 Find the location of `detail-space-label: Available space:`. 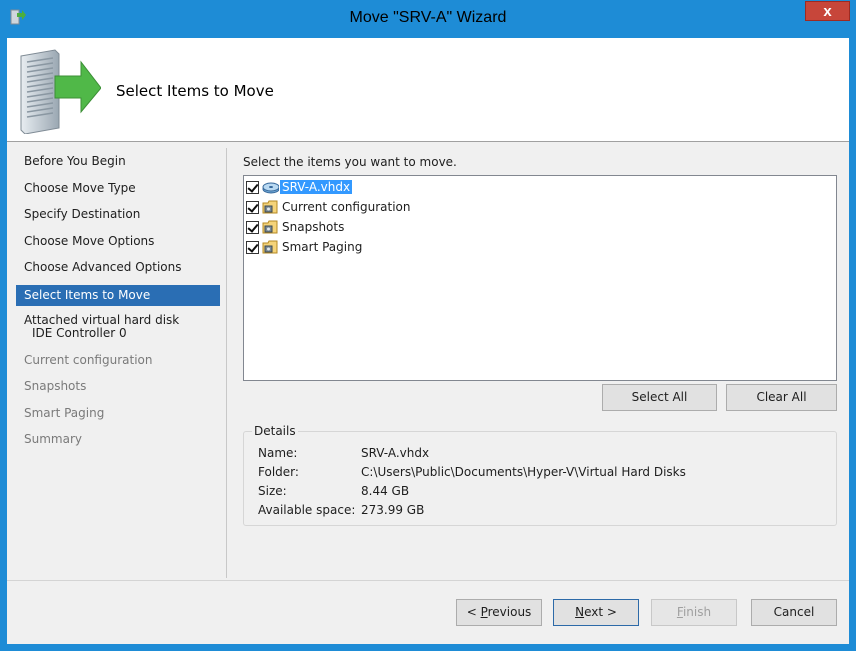

detail-space-label: Available space: is located at coordinates (307, 510).